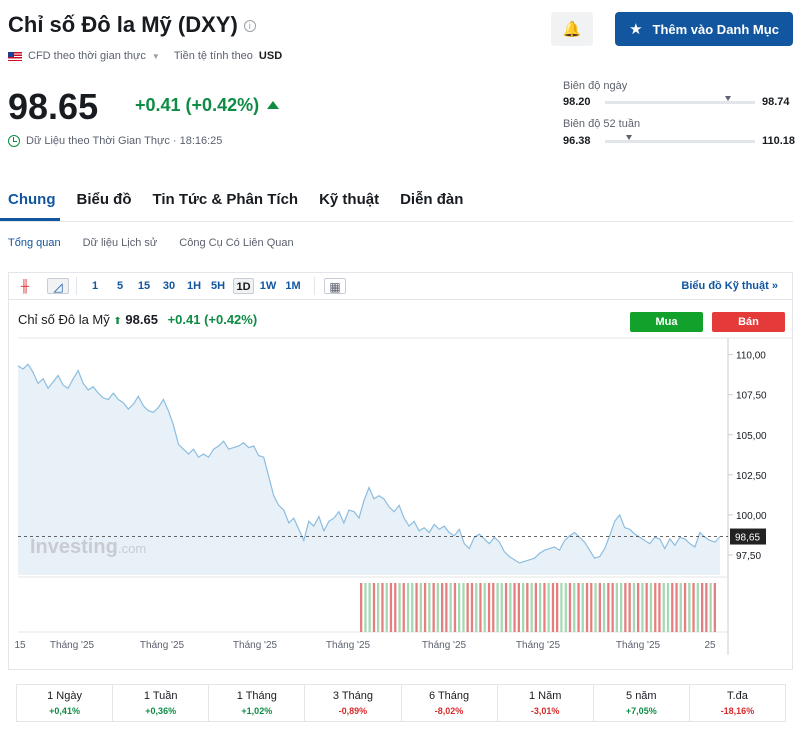 The image size is (800, 738). Describe the element at coordinates (161, 711) in the screenshot. I see `performance-value: +0,36%` at that location.